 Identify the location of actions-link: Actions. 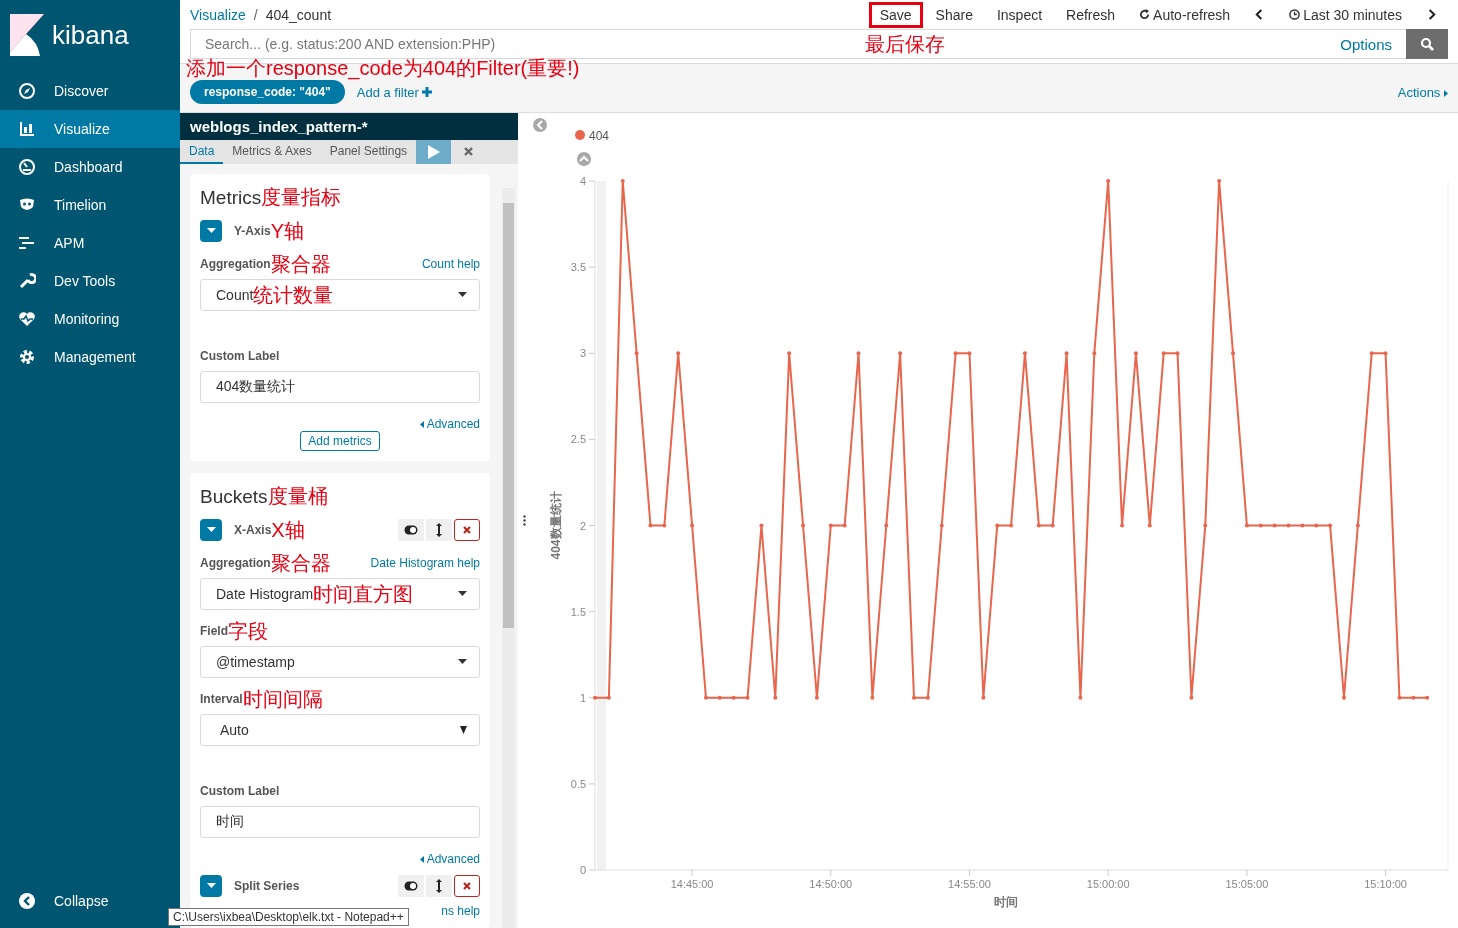
(1422, 92).